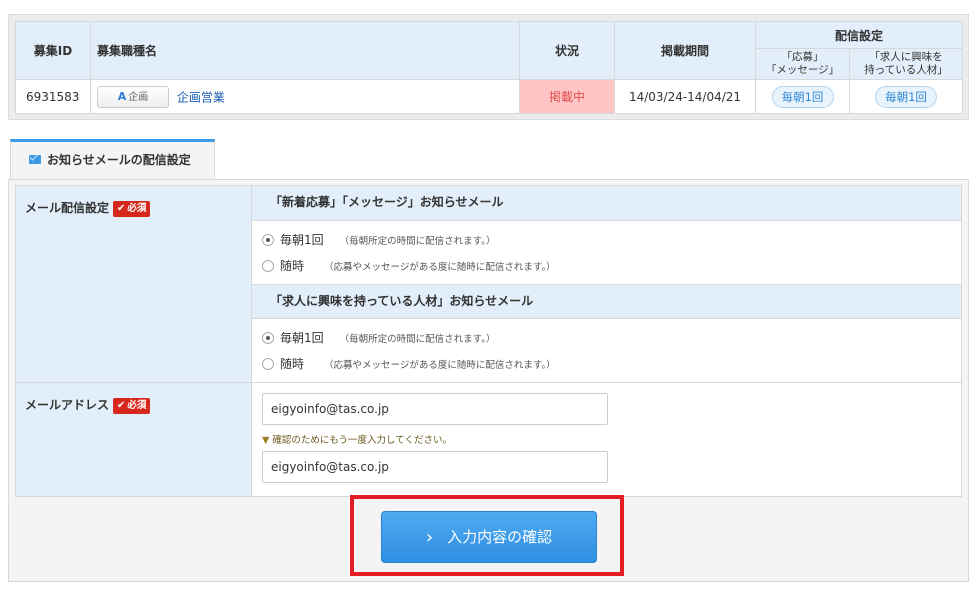 Image resolution: width=973 pixels, height=589 pixels. I want to click on submit-highlight-frame: › 入力内容の確認, so click(487, 535).